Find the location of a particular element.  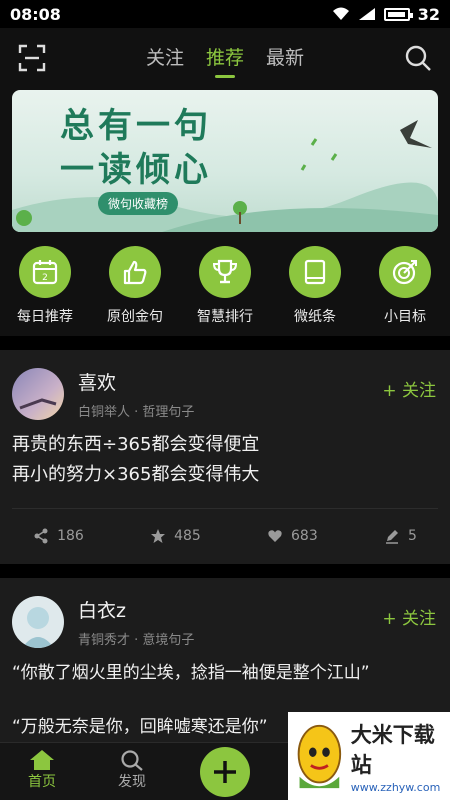

card-separator is located at coordinates (225, 508).